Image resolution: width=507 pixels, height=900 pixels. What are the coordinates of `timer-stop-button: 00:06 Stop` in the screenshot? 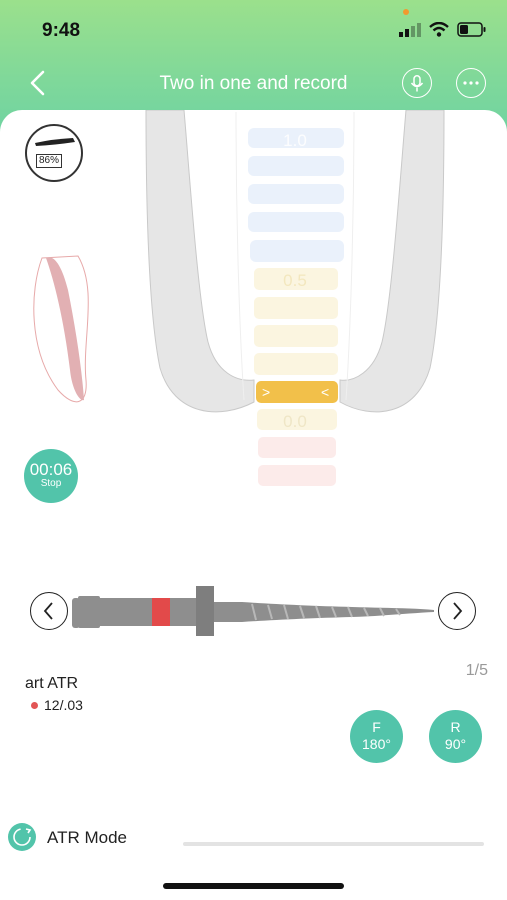 It's located at (51, 476).